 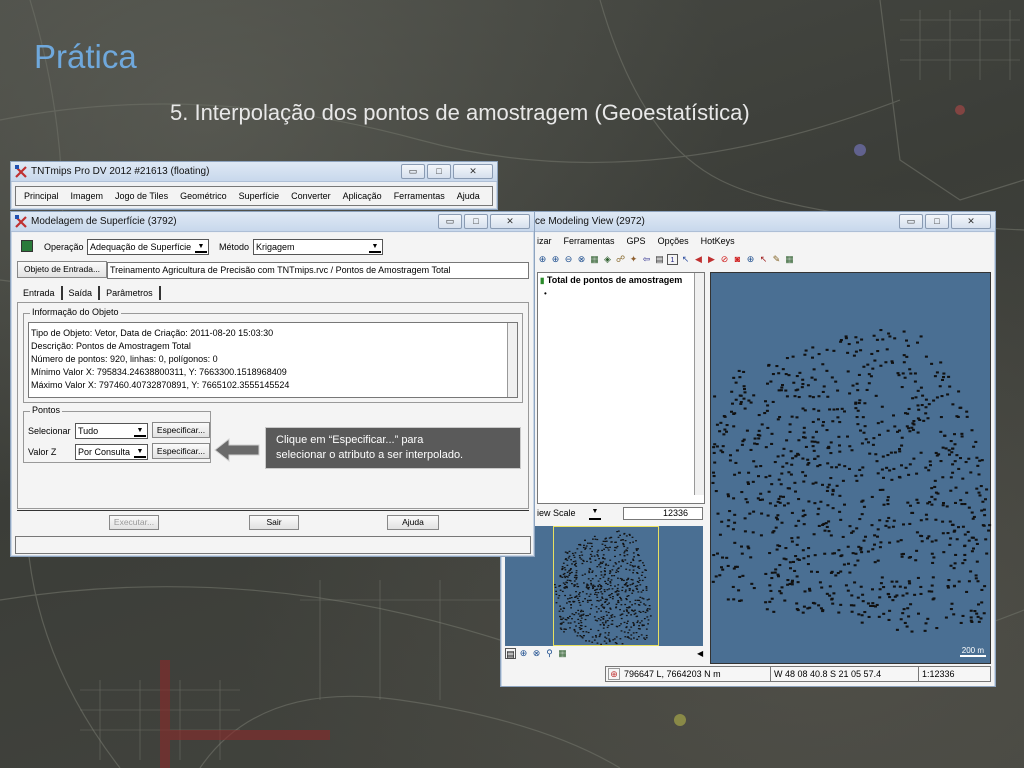 What do you see at coordinates (562, 653) in the screenshot?
I see `locator-grid-icon: ▦` at bounding box center [562, 653].